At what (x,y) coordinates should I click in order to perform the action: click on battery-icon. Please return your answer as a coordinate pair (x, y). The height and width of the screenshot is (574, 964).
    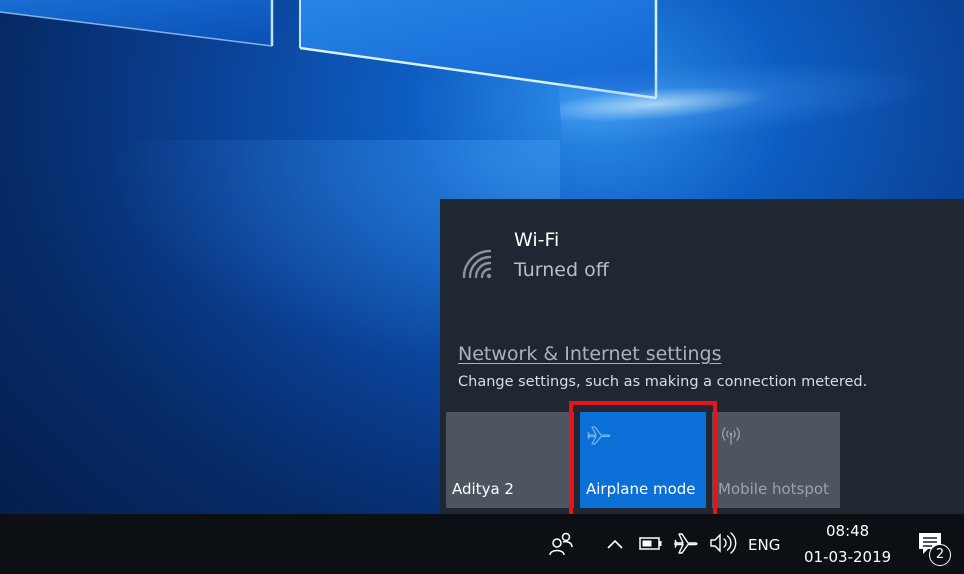
    Looking at the image, I should click on (651, 544).